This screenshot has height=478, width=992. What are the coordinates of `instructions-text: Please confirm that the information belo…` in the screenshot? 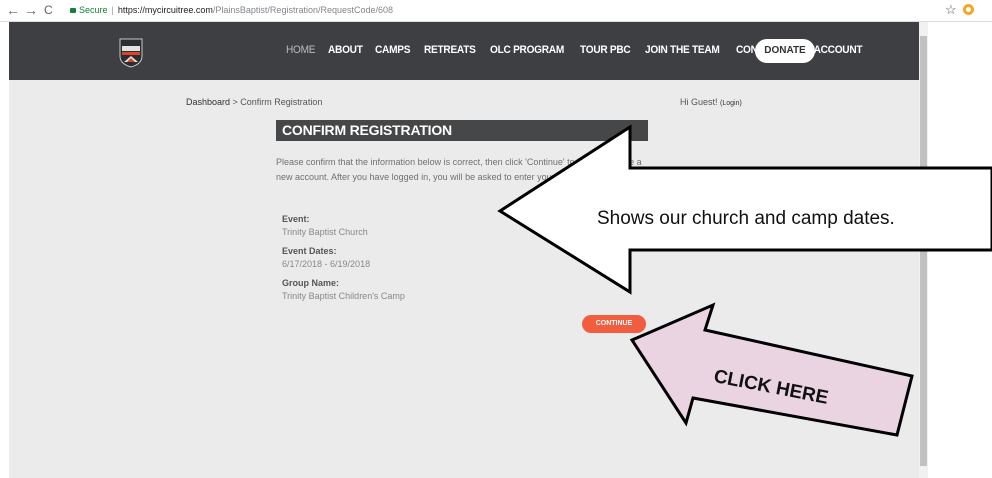 It's located at (464, 169).